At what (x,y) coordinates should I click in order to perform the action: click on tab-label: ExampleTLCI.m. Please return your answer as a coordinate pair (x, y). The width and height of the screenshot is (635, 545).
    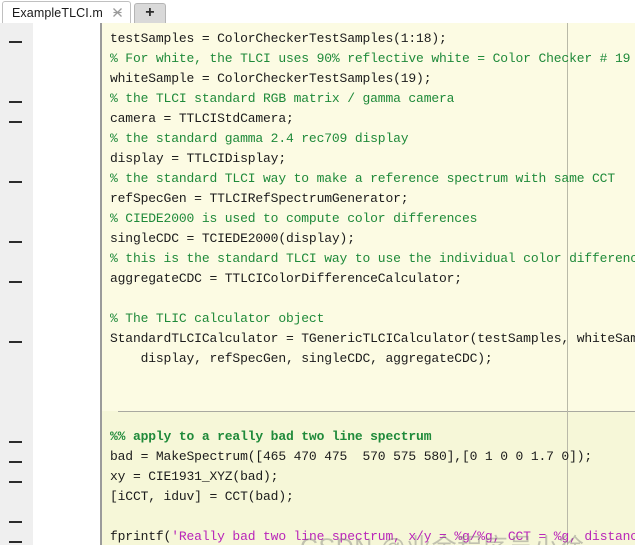
    Looking at the image, I should click on (57, 12).